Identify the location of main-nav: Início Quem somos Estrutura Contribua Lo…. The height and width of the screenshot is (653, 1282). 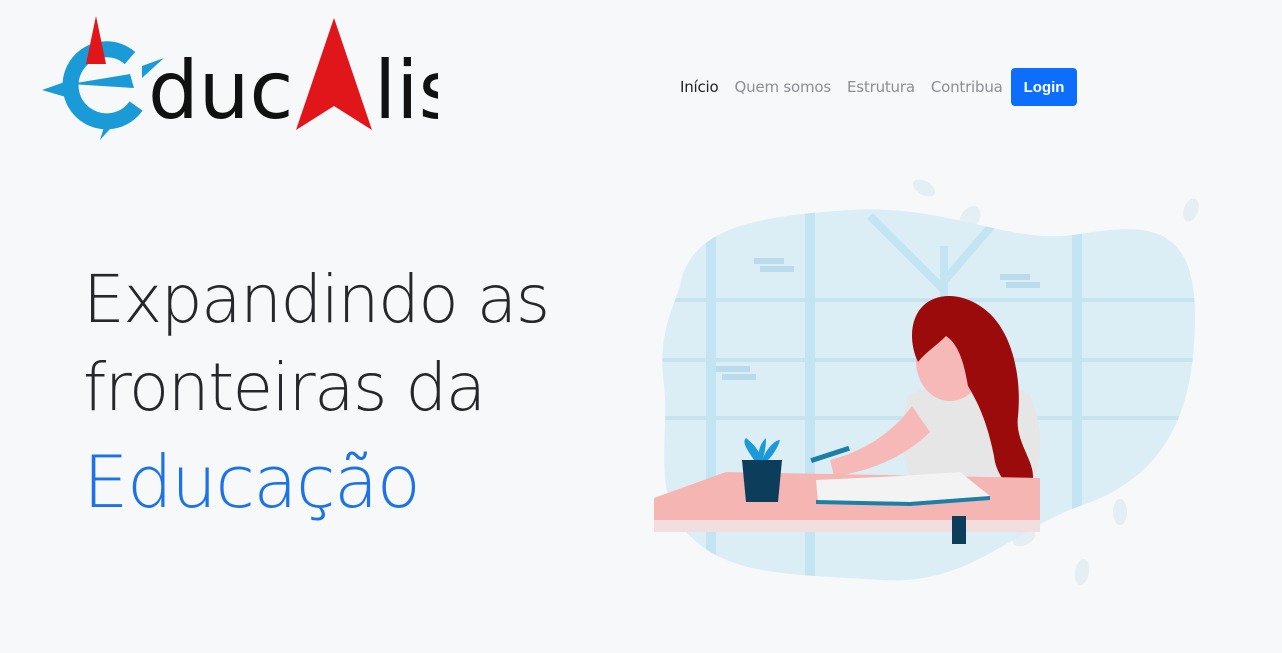
(879, 87).